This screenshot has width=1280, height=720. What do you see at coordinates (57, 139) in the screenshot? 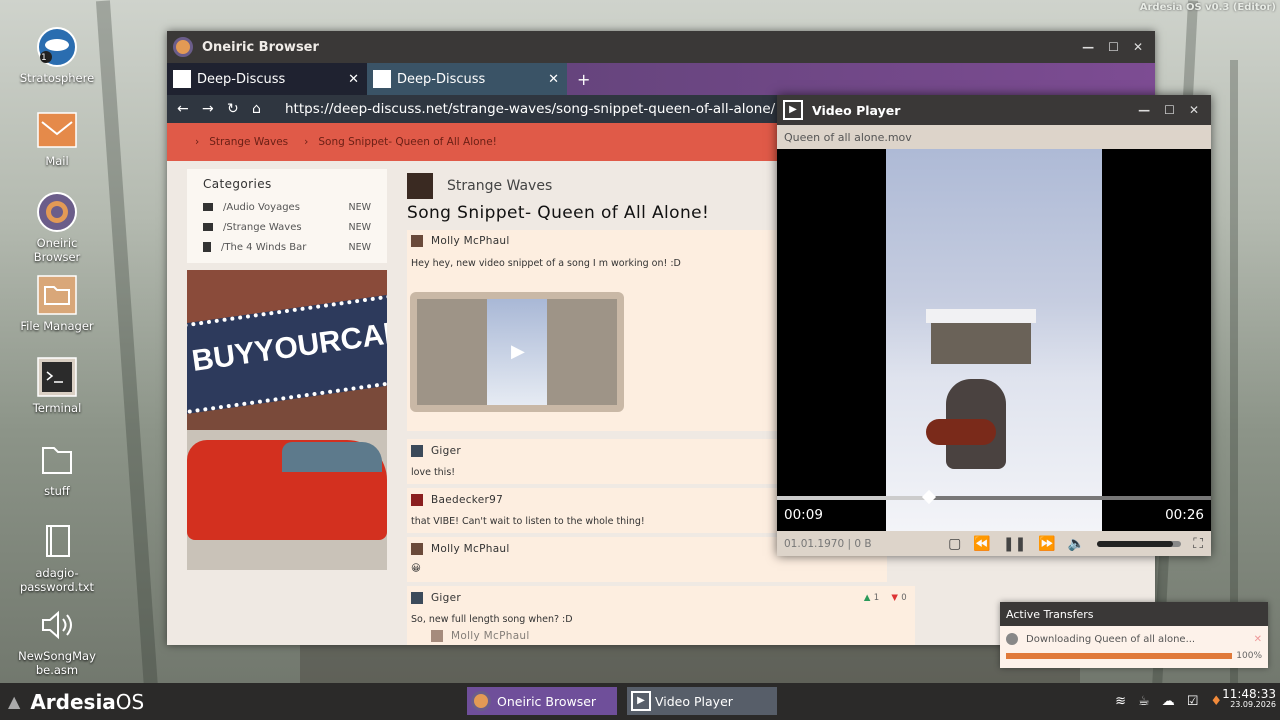
I see `desktop-icon-mail: Mail` at bounding box center [57, 139].